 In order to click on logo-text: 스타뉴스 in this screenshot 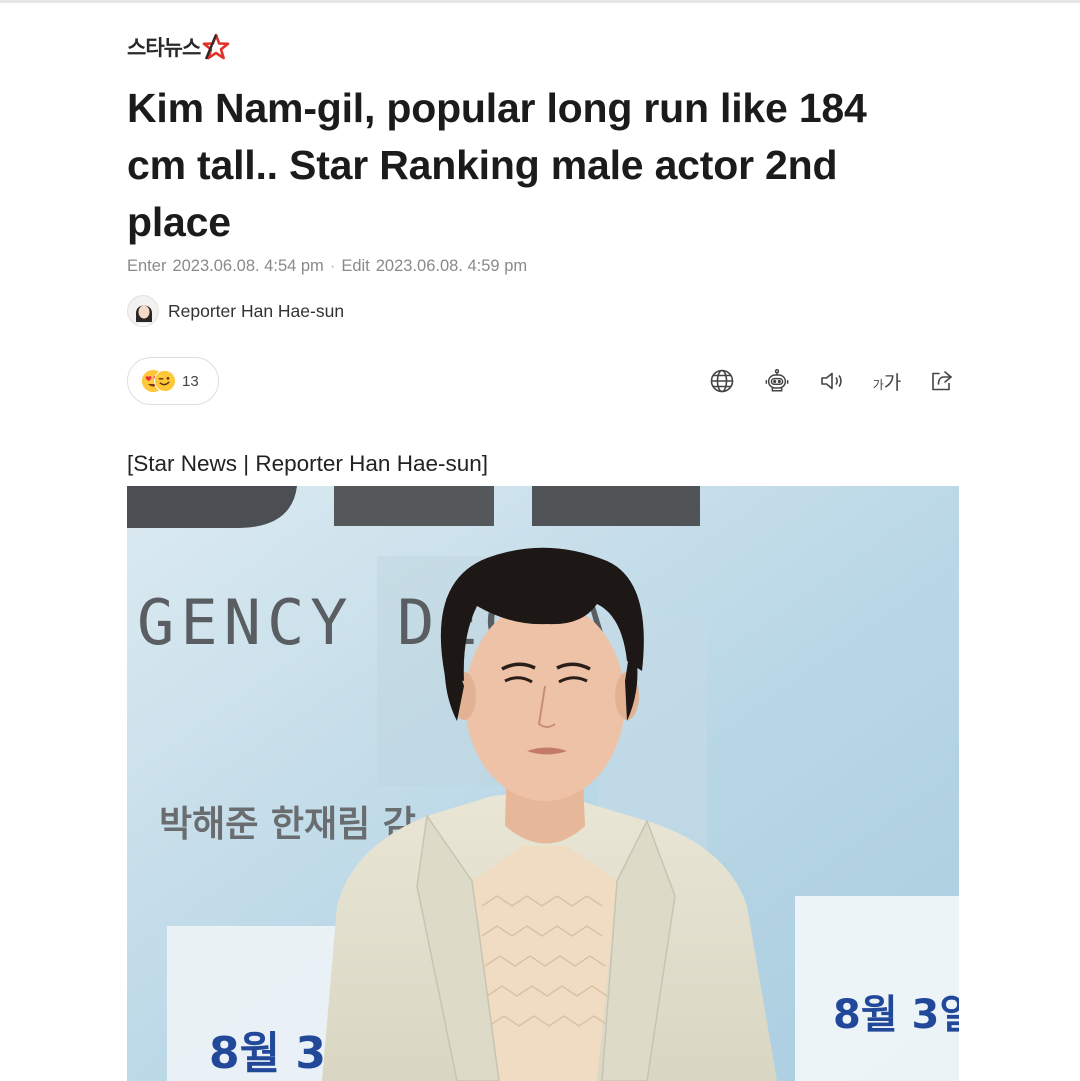, I will do `click(164, 48)`.